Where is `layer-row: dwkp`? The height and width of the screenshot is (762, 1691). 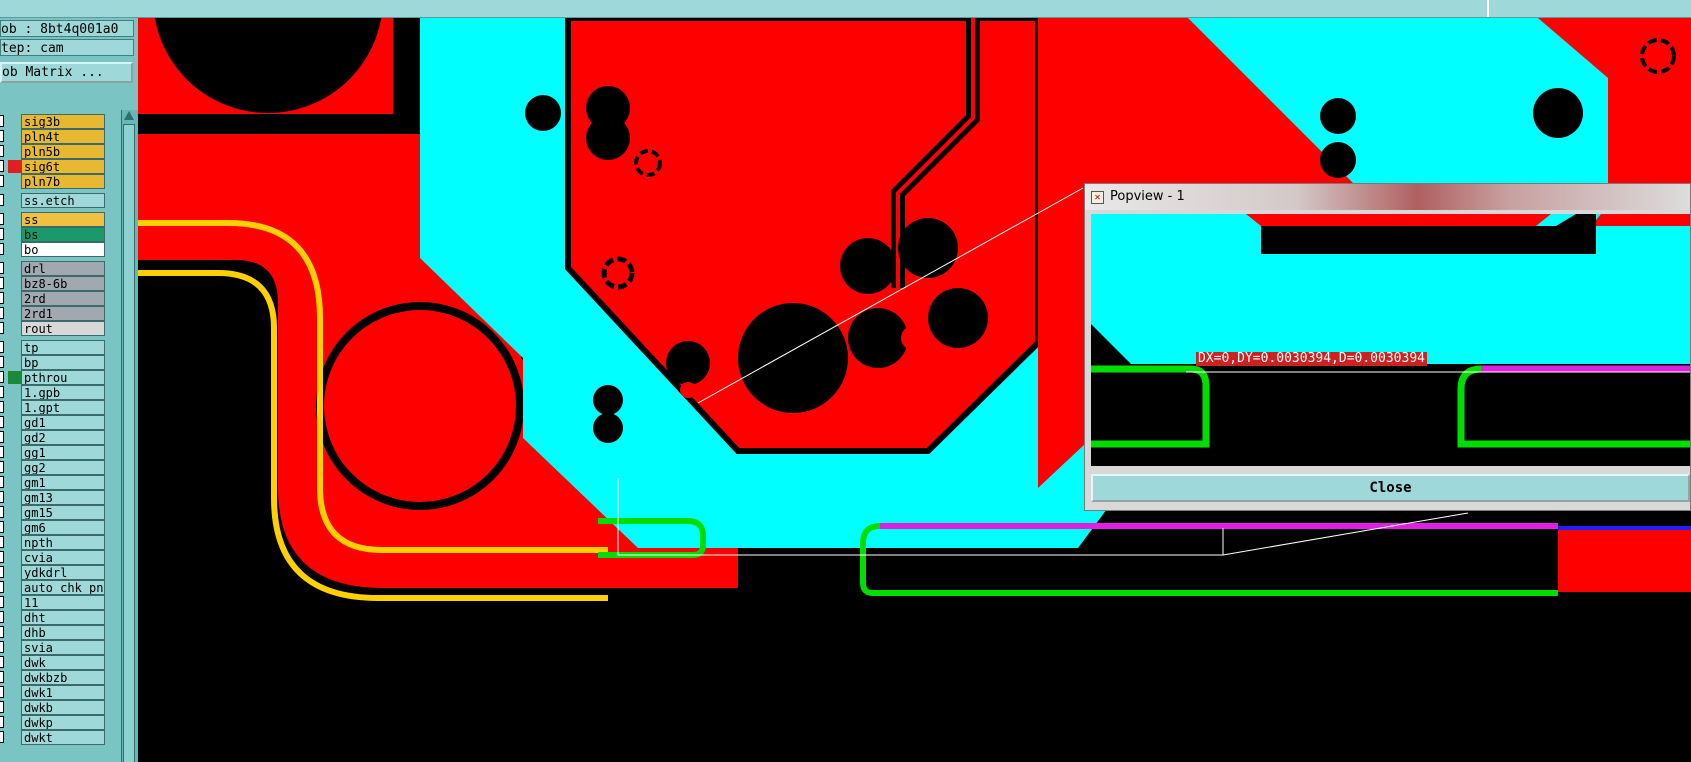
layer-row: dwkp is located at coordinates (52, 722).